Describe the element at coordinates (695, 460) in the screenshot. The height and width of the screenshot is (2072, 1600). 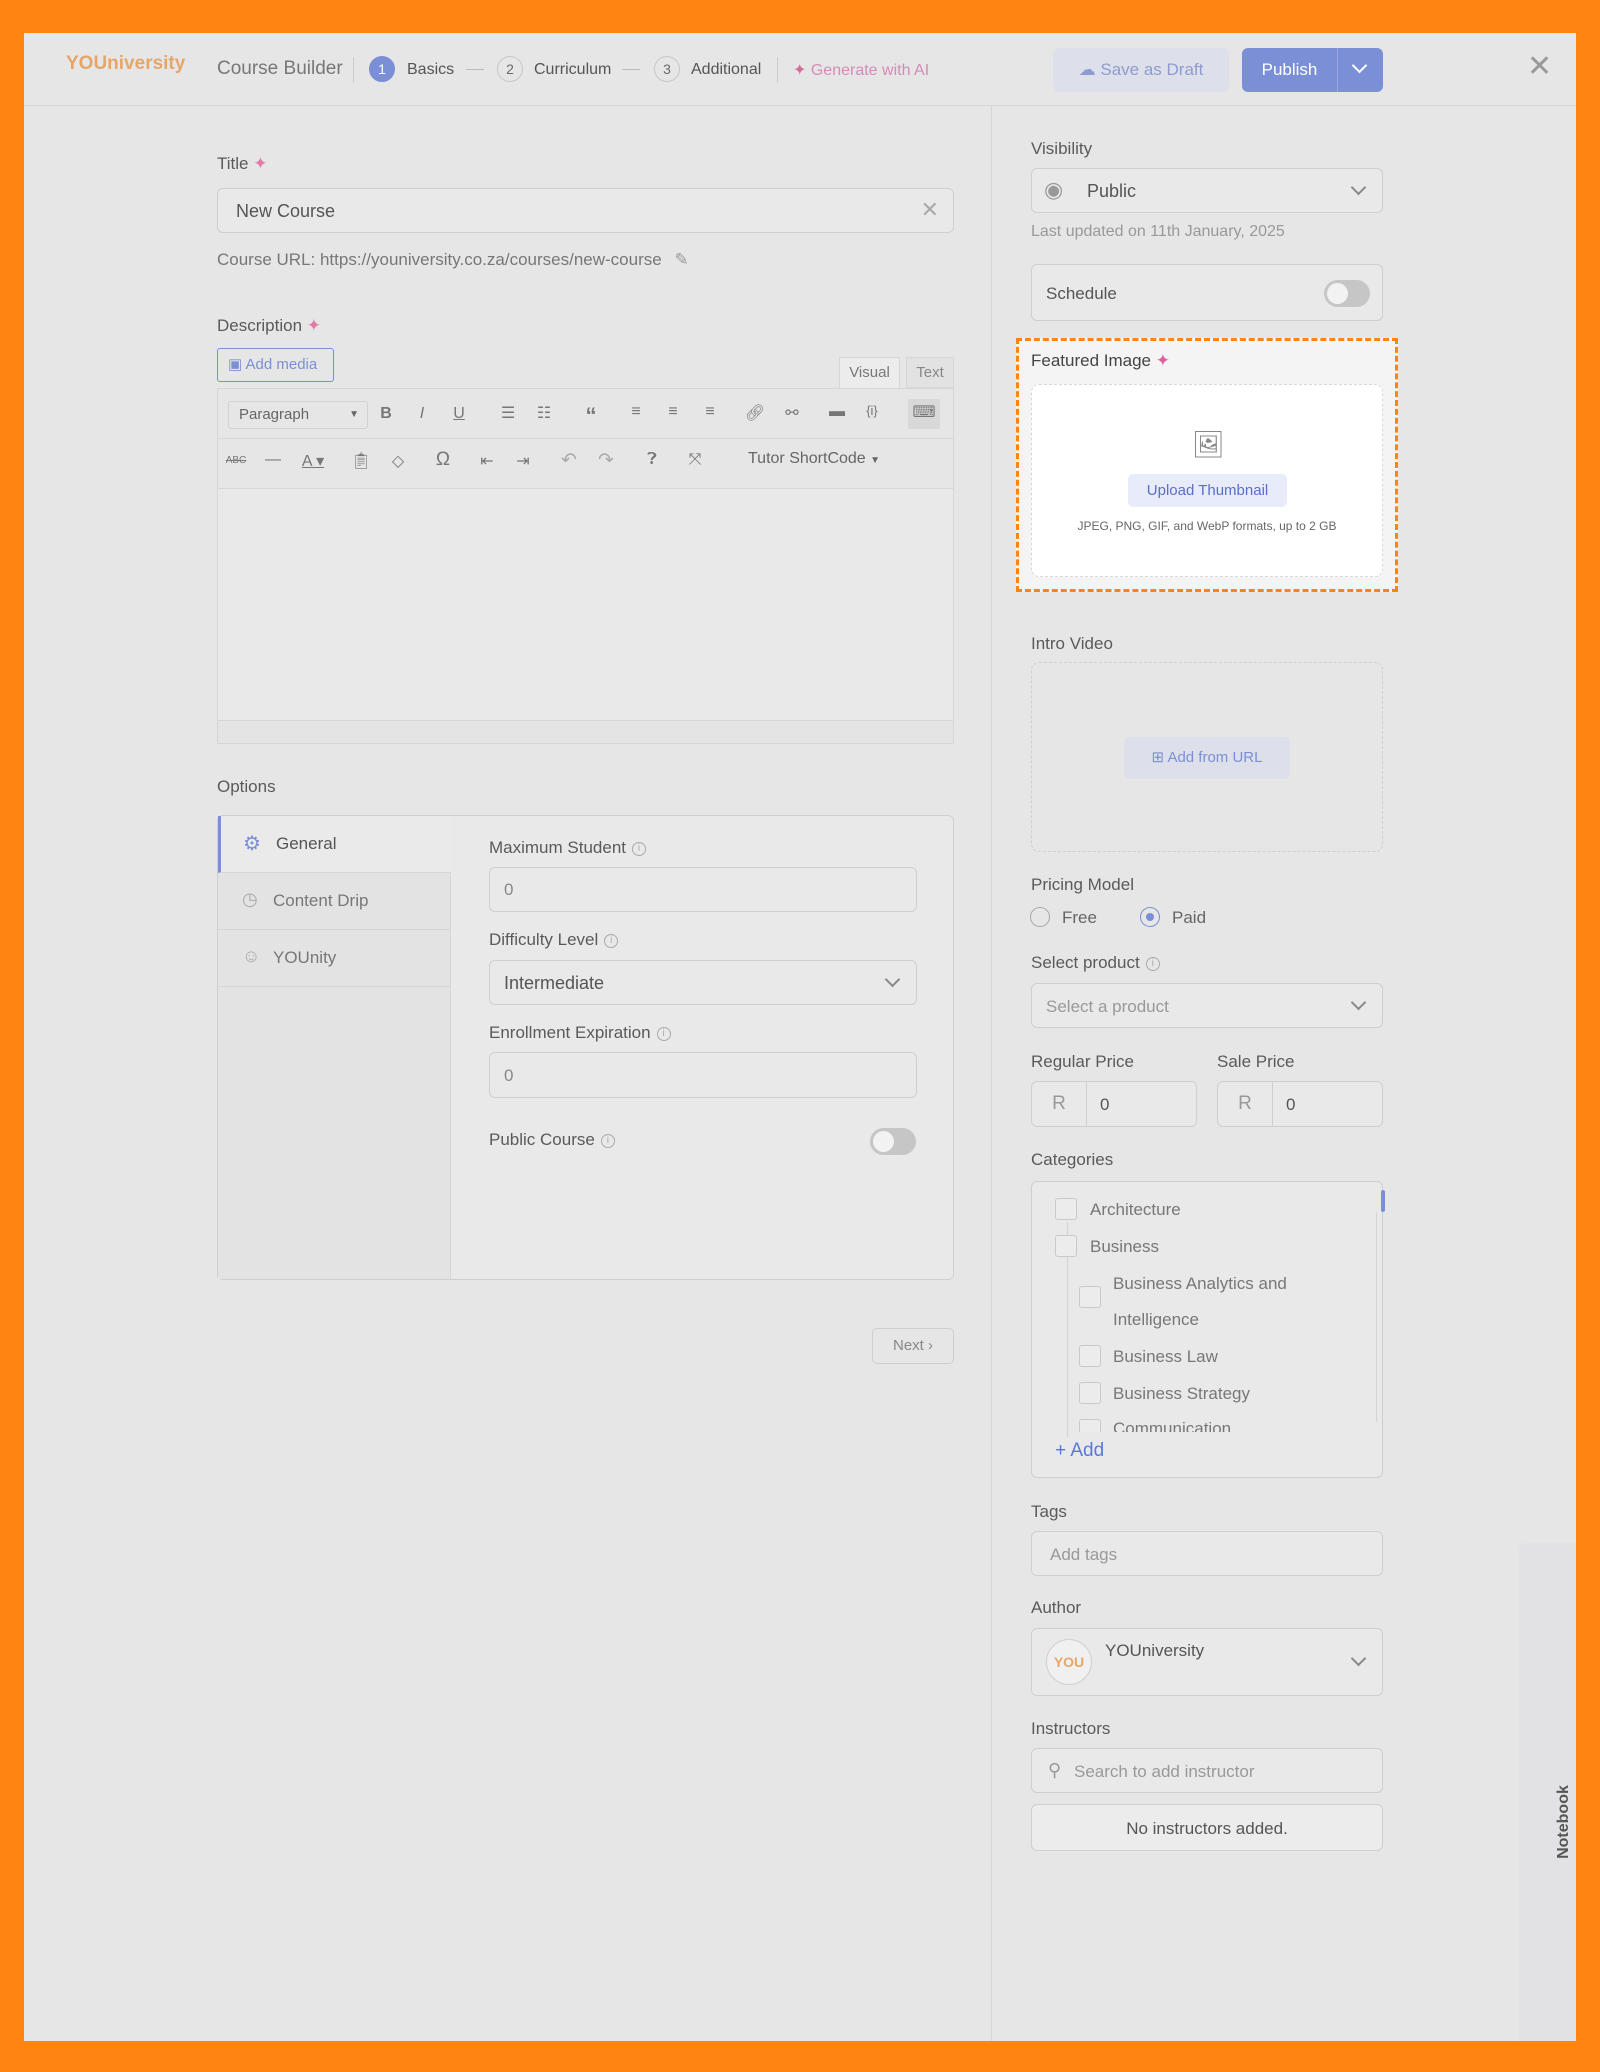
I see `fullscreen-icon: ⤧` at that location.